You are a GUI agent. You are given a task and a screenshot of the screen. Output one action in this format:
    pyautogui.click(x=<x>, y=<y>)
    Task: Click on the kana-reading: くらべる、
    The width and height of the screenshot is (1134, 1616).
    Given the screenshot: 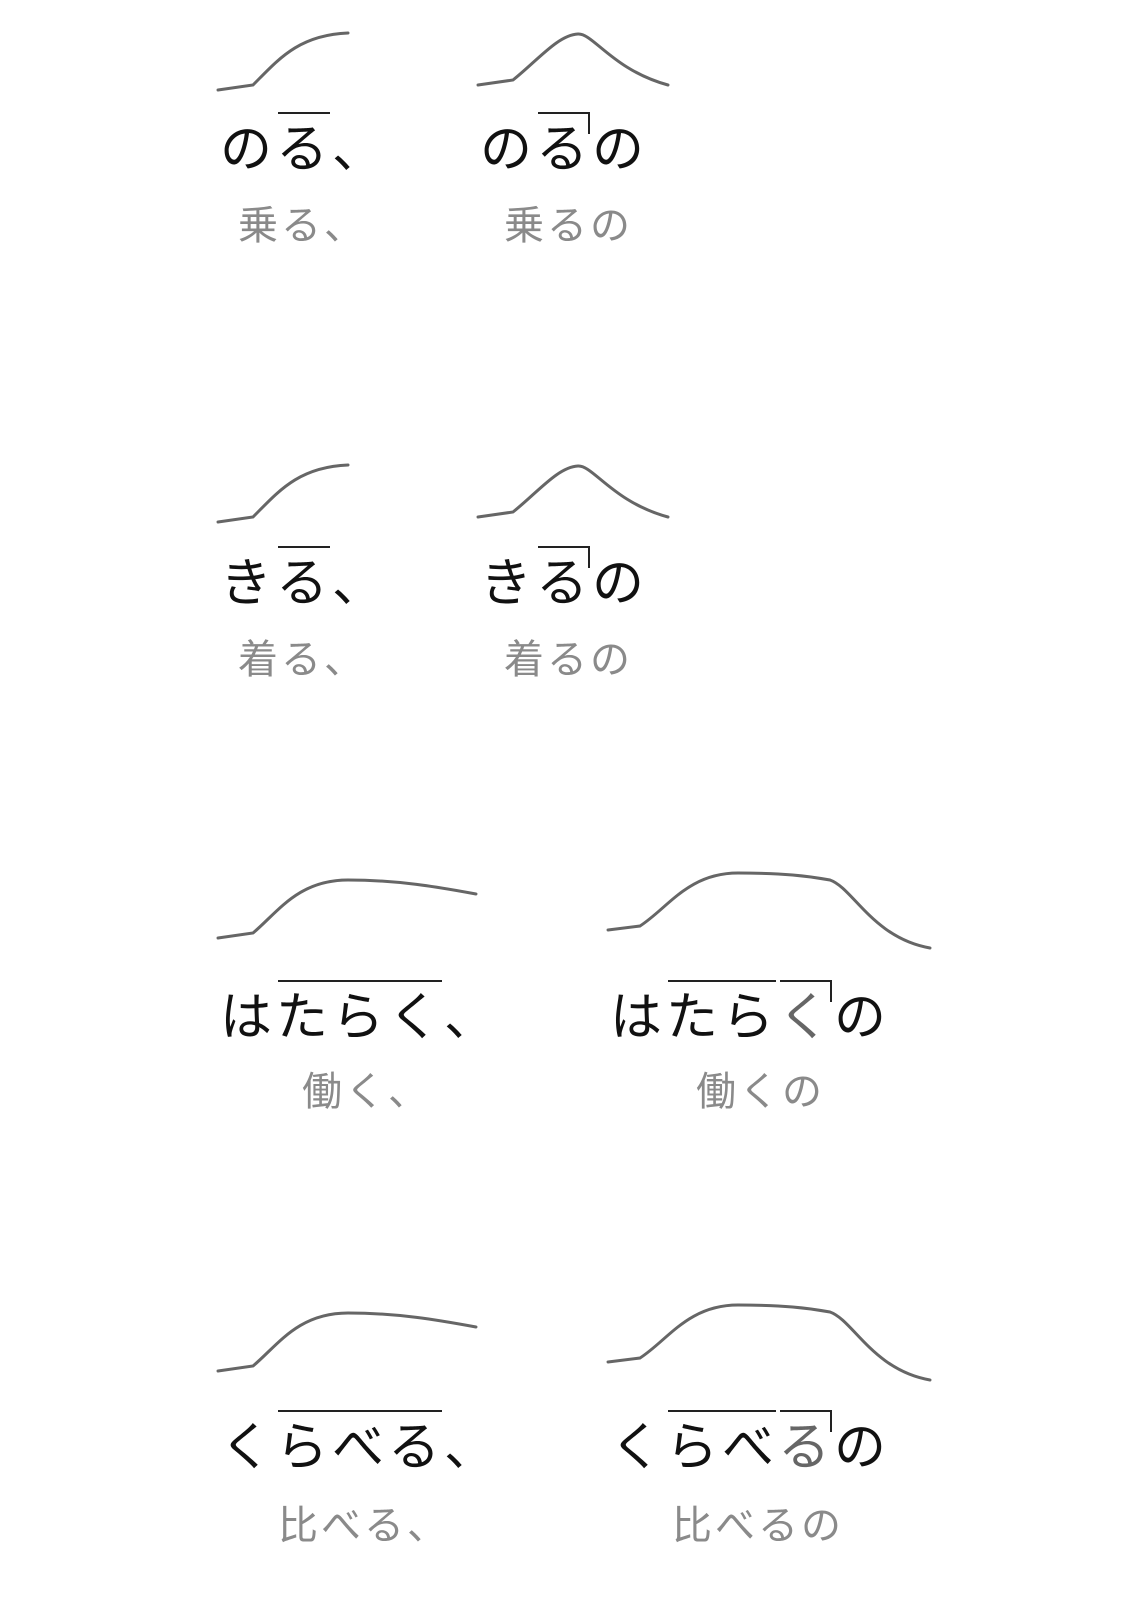 What is the action you would take?
    pyautogui.click(x=360, y=1444)
    